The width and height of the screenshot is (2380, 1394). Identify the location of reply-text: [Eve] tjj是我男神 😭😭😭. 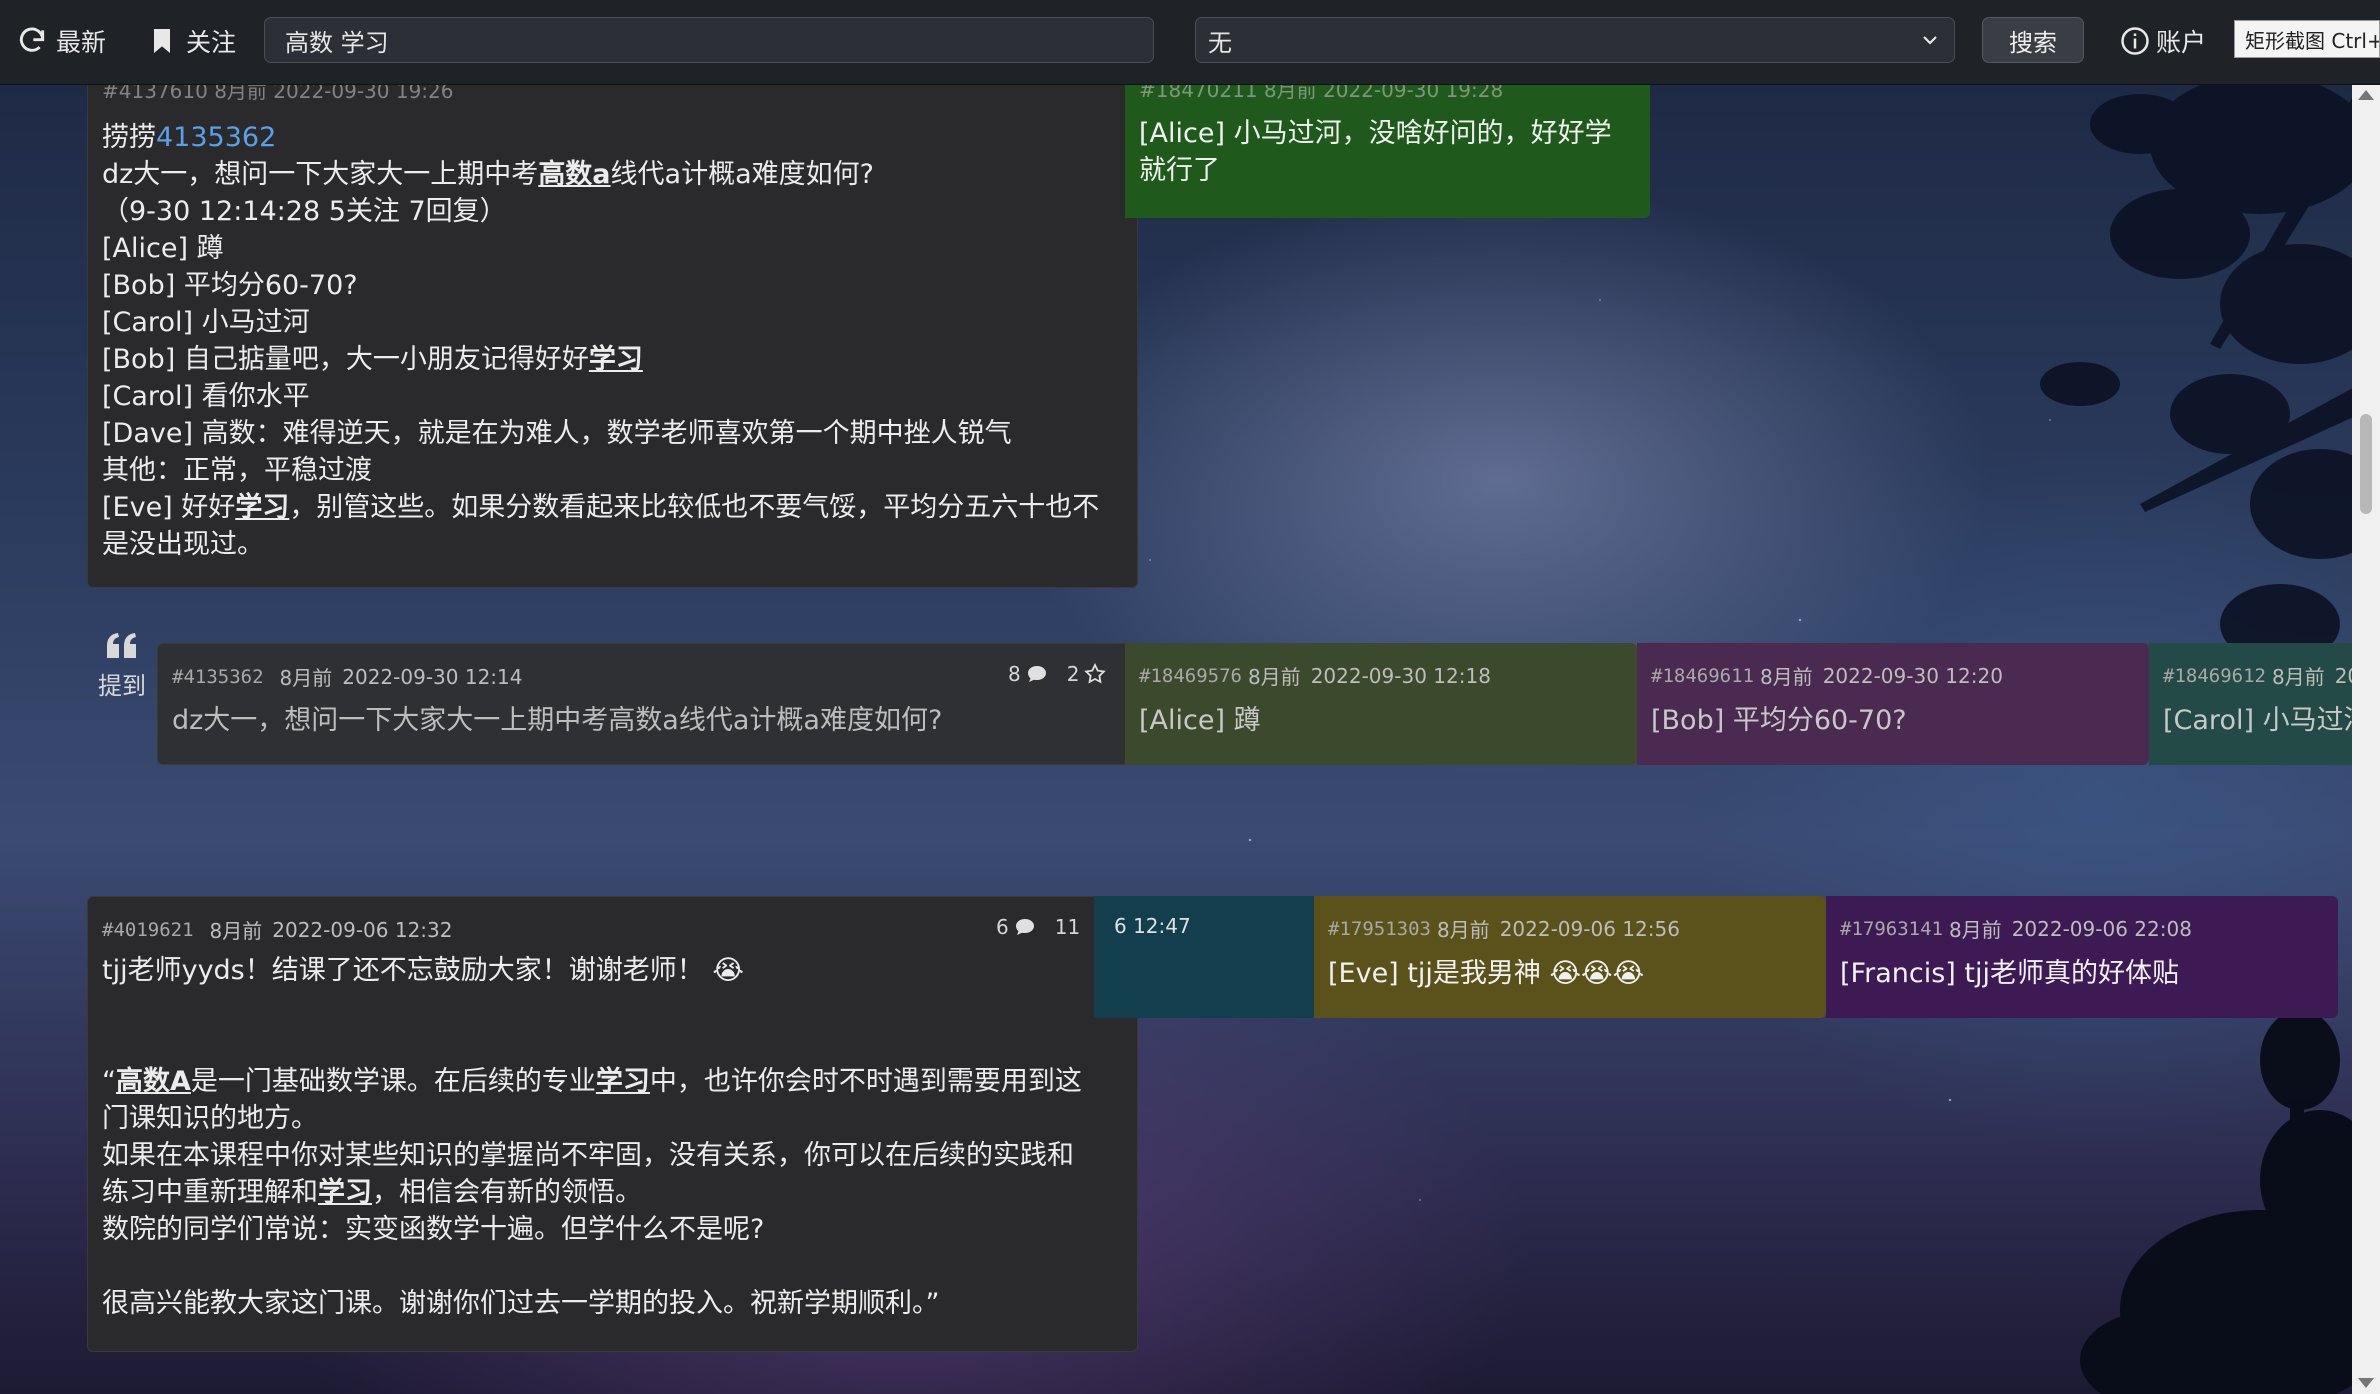
(1570, 967).